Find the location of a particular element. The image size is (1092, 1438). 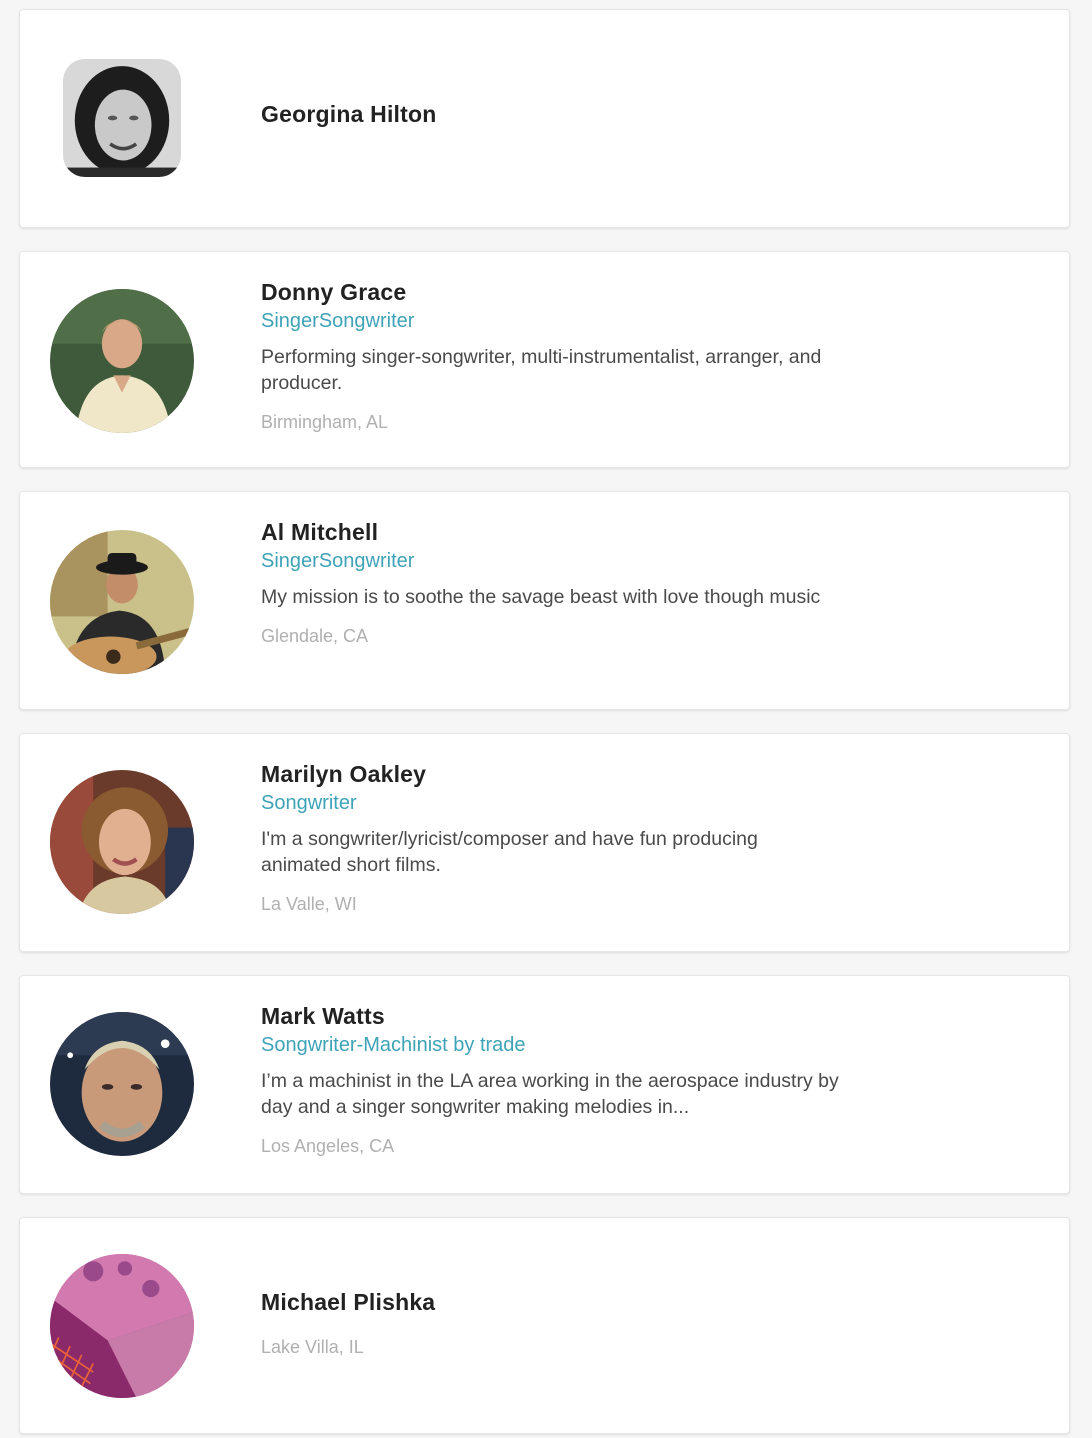

profile-name: Marilyn Oakley is located at coordinates (551, 774).